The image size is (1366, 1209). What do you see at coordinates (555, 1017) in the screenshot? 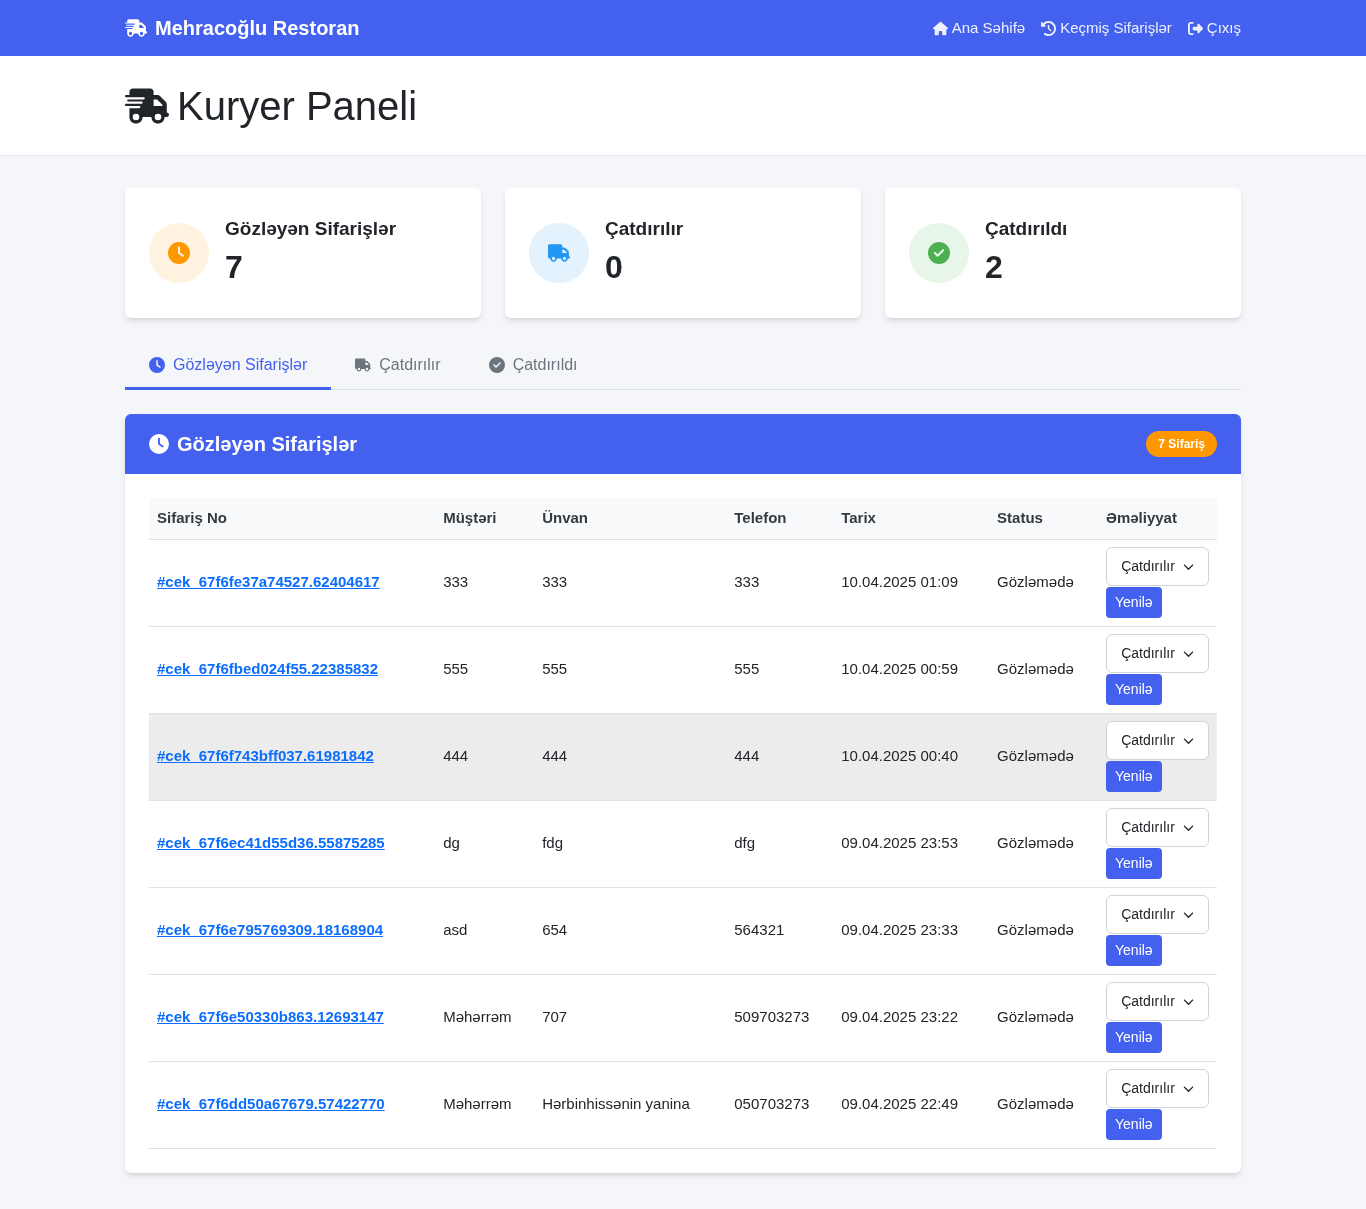
I see `table-cell: 707` at bounding box center [555, 1017].